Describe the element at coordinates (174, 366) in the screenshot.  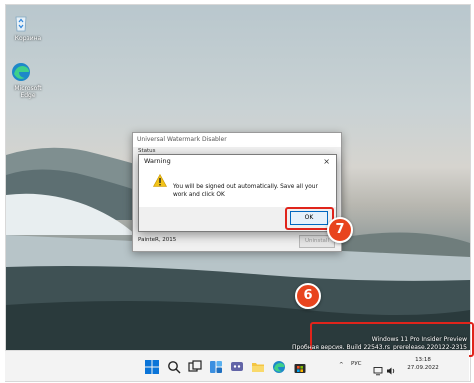
I see `search-icon` at that location.